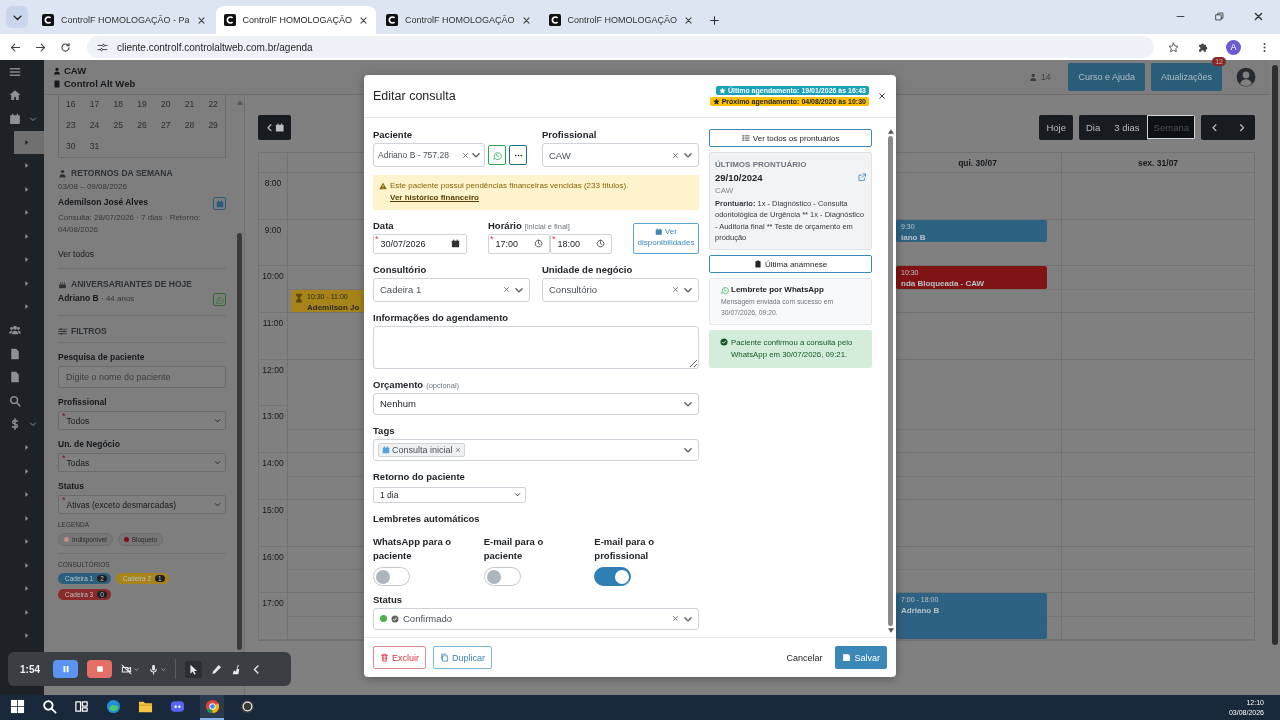  What do you see at coordinates (536, 403) in the screenshot?
I see `select-field: Nenhum` at bounding box center [536, 403].